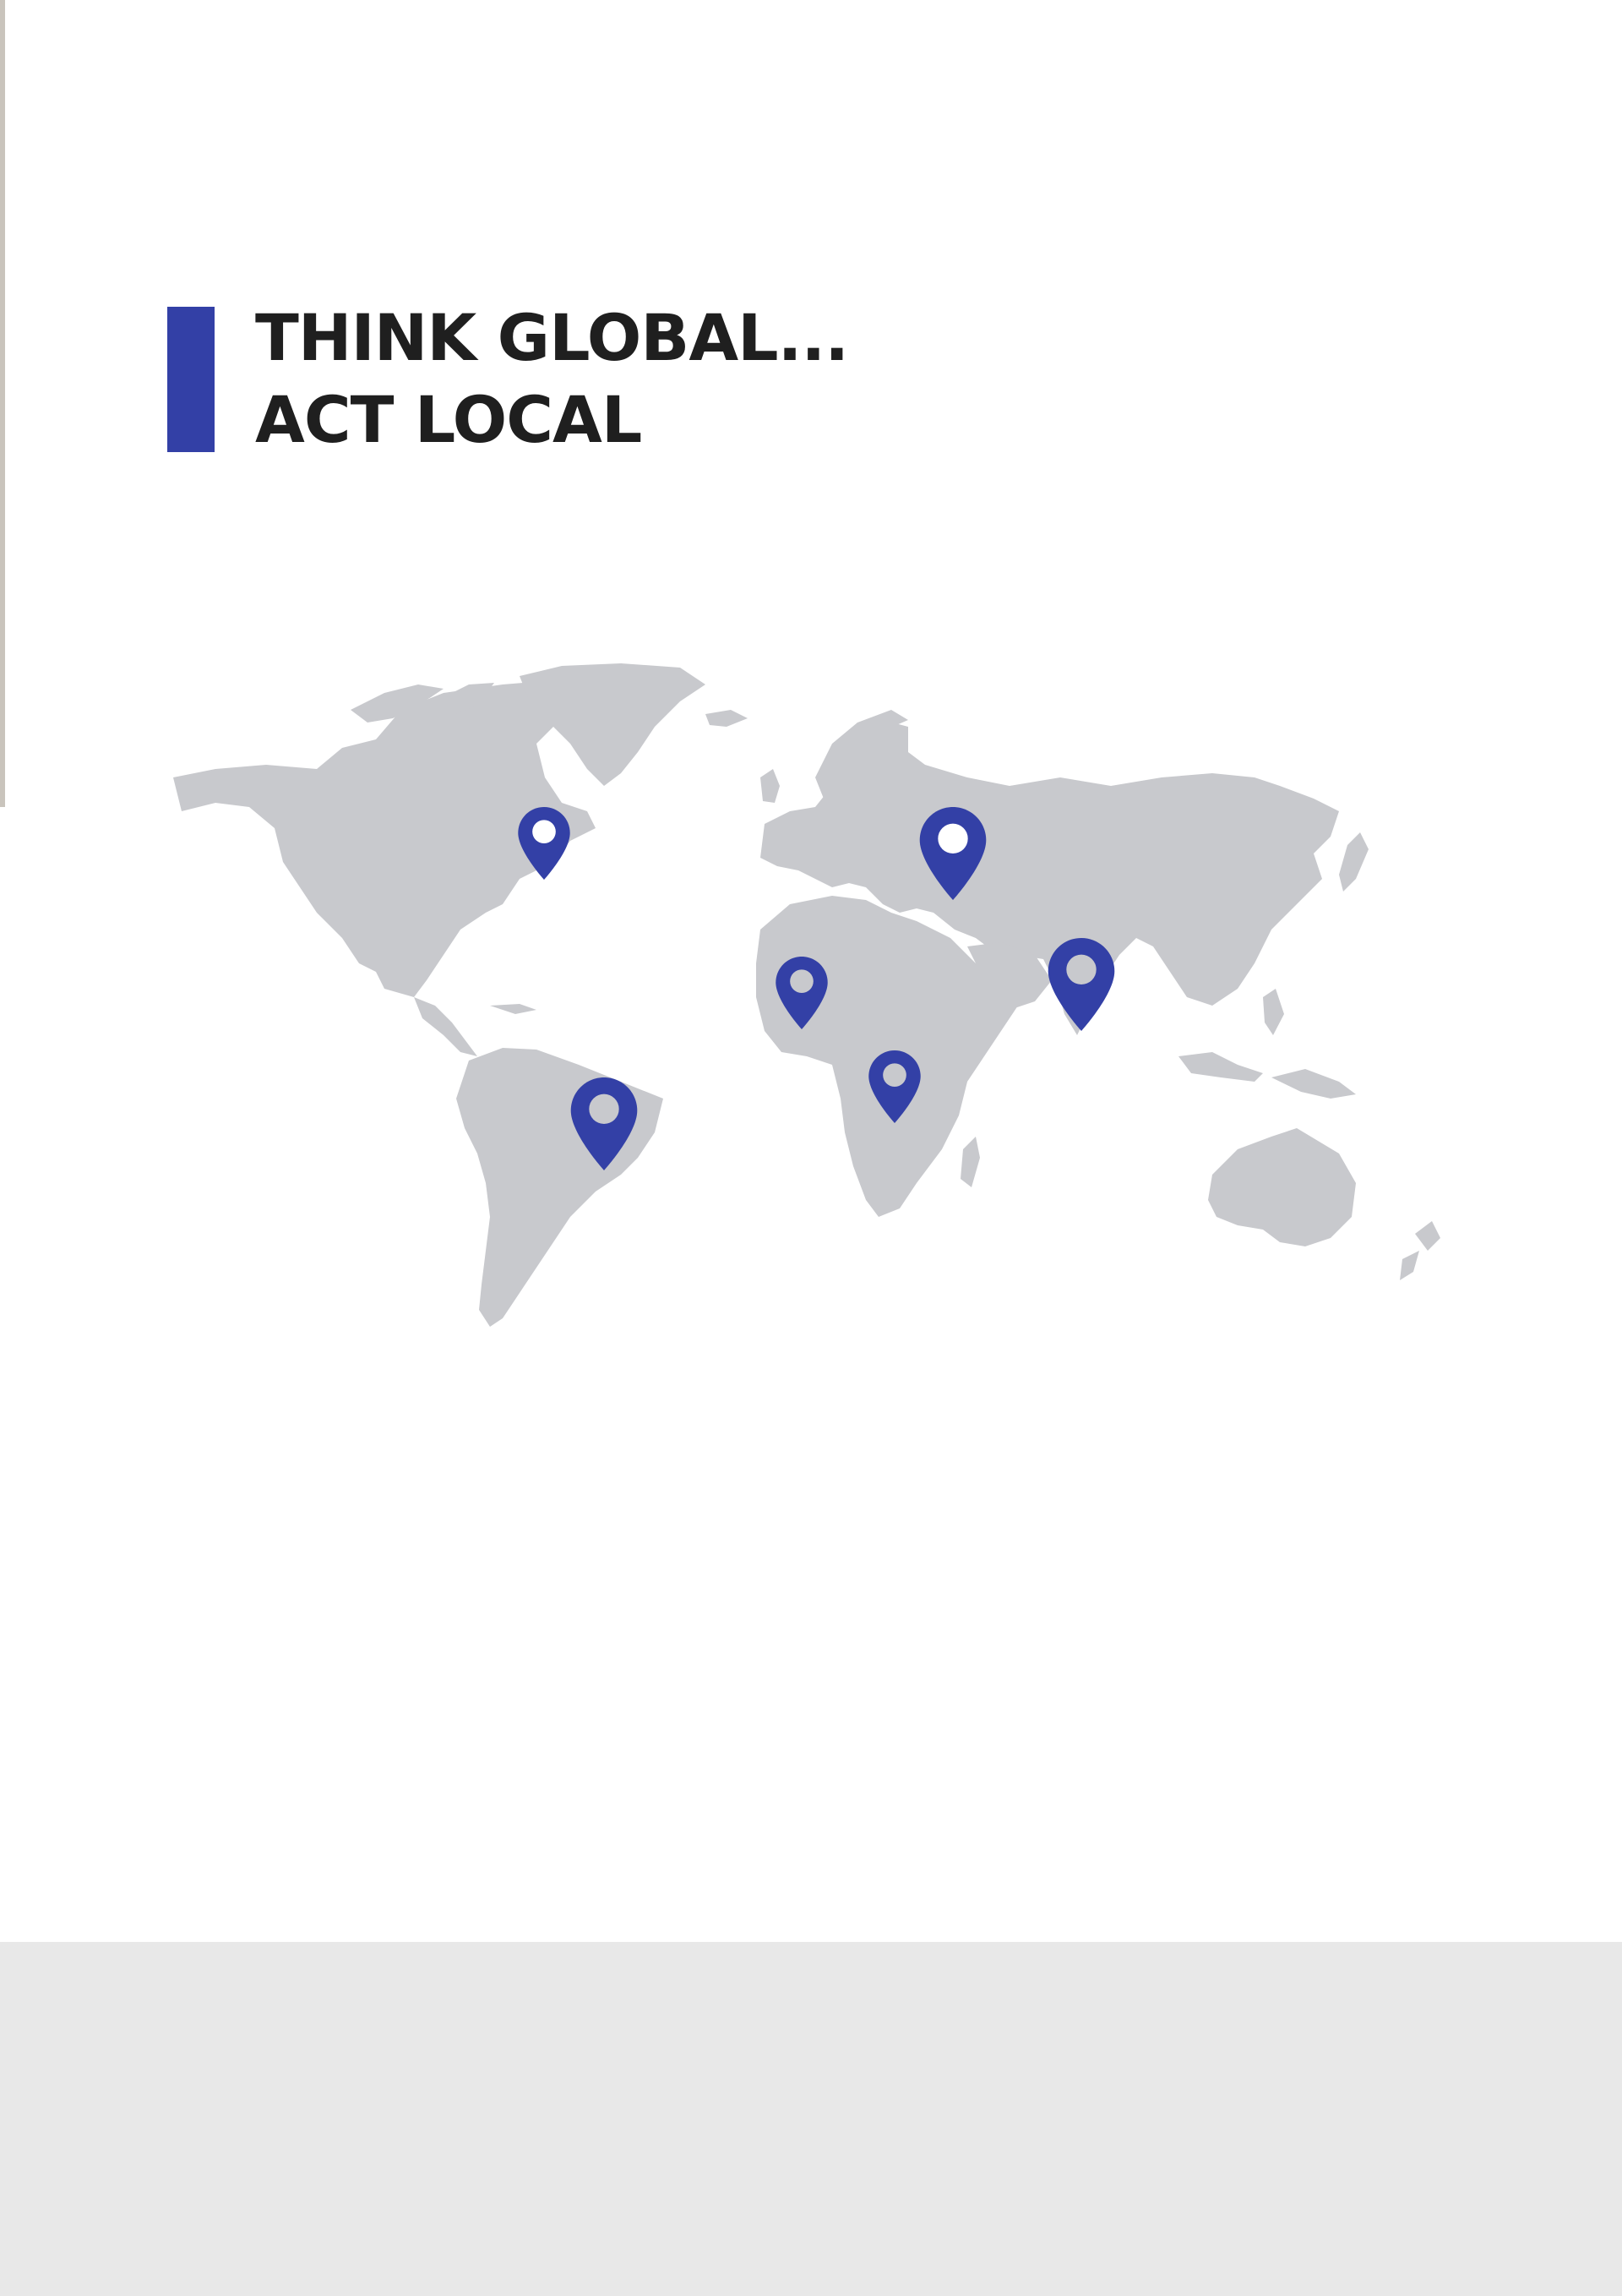  Describe the element at coordinates (1354, 862) in the screenshot. I see `landmass-japan` at that location.